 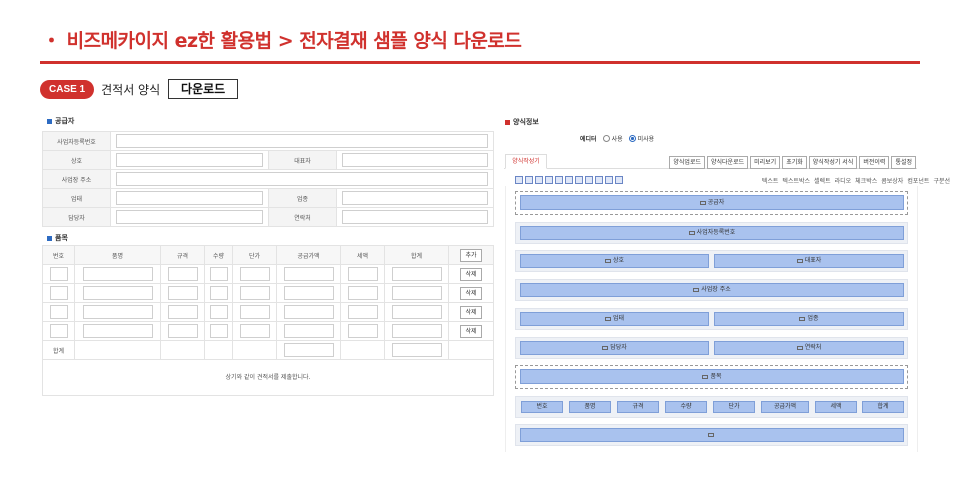 What do you see at coordinates (903, 162) in the screenshot?
I see `toolbar-button: 통설정` at bounding box center [903, 162].